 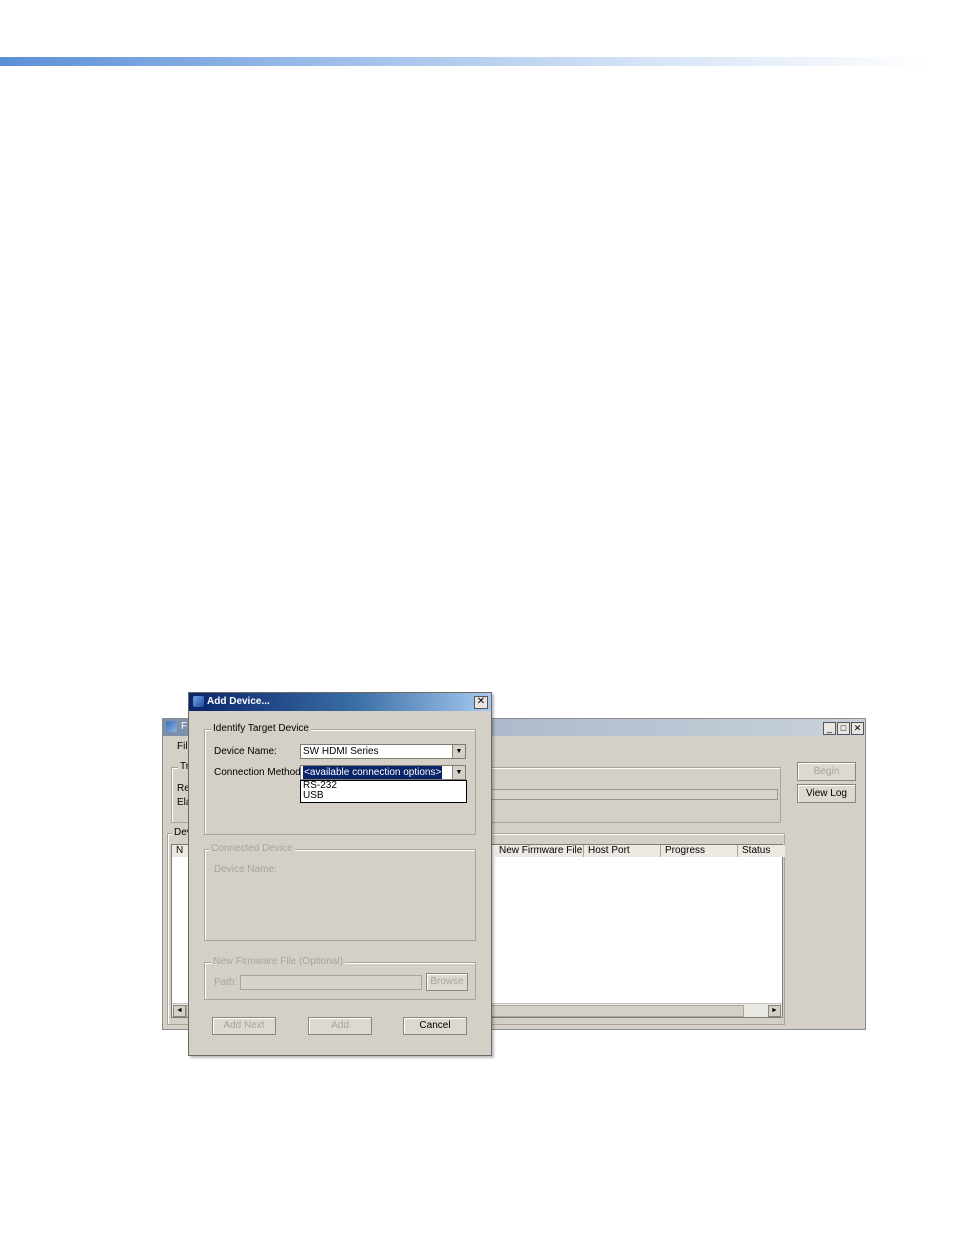 What do you see at coordinates (198, 701) in the screenshot?
I see `dialog-app-icon` at bounding box center [198, 701].